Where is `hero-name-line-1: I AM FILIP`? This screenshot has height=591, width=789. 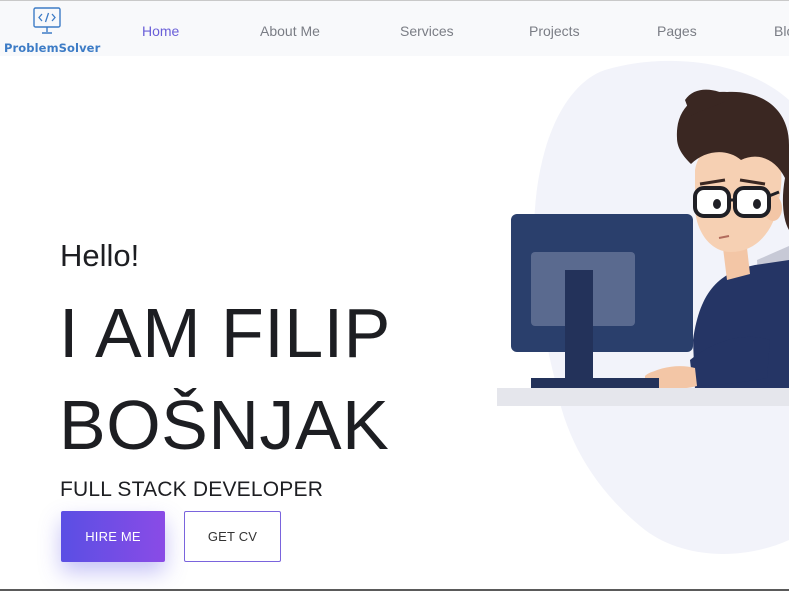 hero-name-line-1: I AM FILIP is located at coordinates (225, 333).